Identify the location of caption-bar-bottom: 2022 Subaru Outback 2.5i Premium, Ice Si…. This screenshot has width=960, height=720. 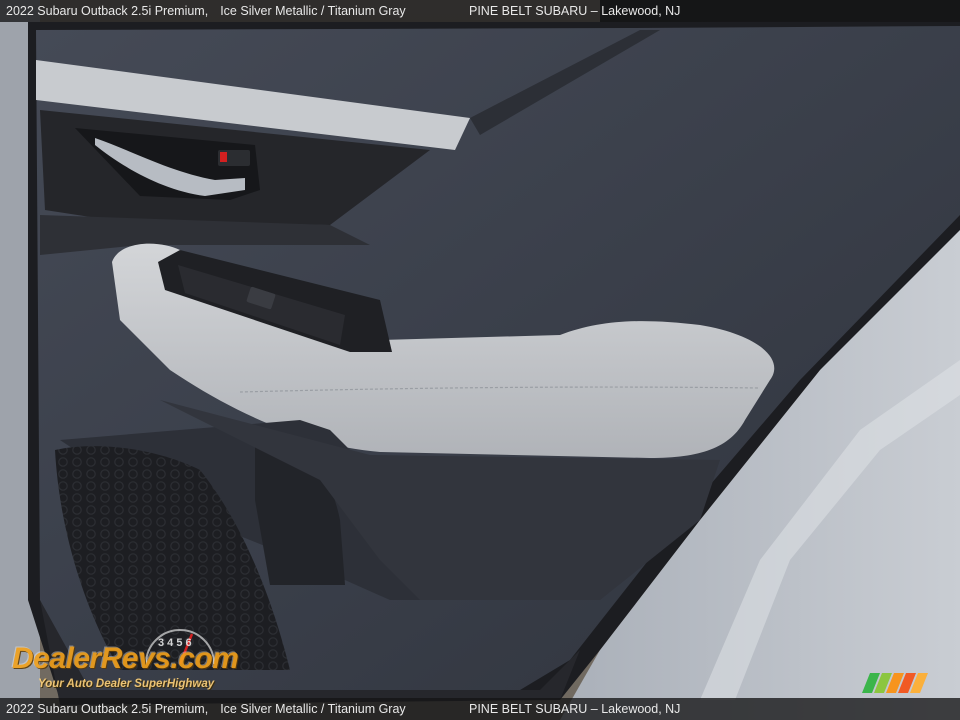
(480, 709).